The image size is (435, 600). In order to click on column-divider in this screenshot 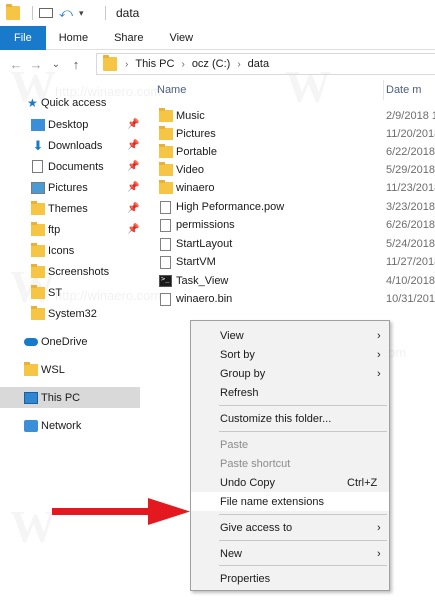, I will do `click(383, 90)`.